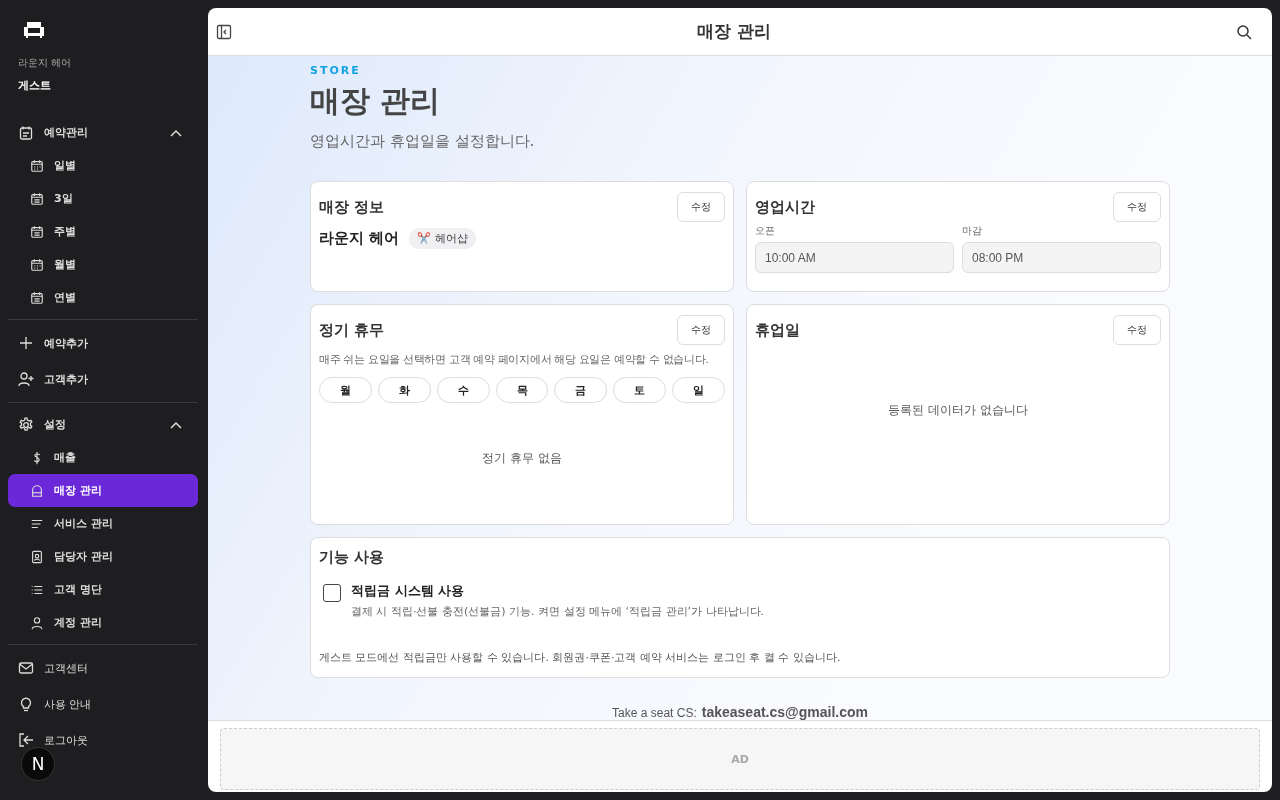 Image resolution: width=1280 pixels, height=800 pixels. I want to click on id-badge-icon, so click(37, 556).